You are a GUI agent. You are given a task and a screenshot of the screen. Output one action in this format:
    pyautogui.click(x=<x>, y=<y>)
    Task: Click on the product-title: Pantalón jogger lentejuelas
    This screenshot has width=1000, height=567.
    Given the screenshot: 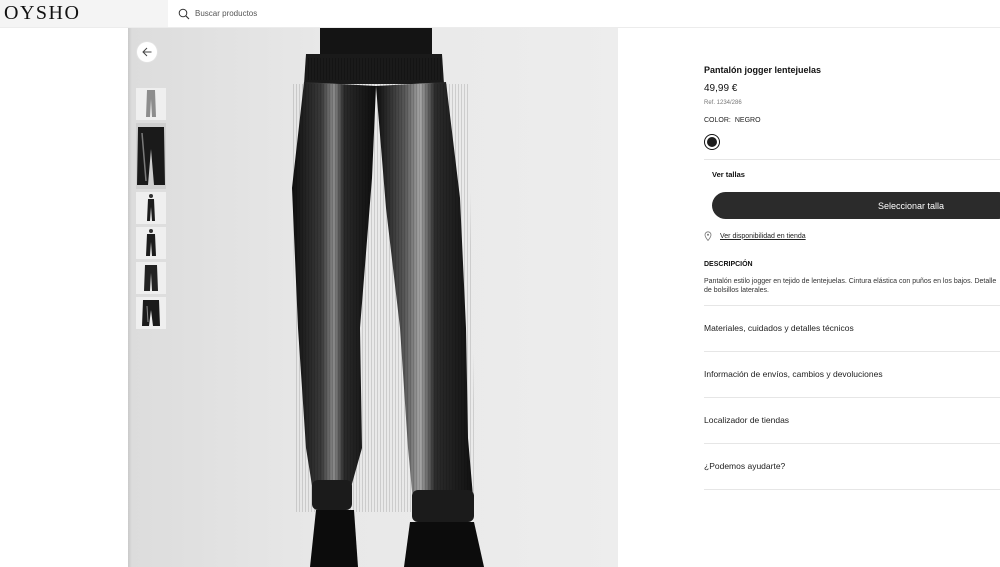 What is the action you would take?
    pyautogui.click(x=763, y=70)
    